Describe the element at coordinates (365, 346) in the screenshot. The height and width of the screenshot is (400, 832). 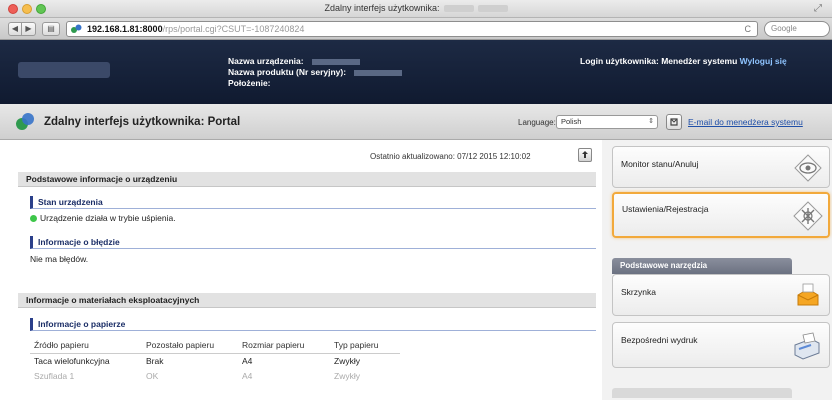
I see `table-header: Typ papieru` at that location.